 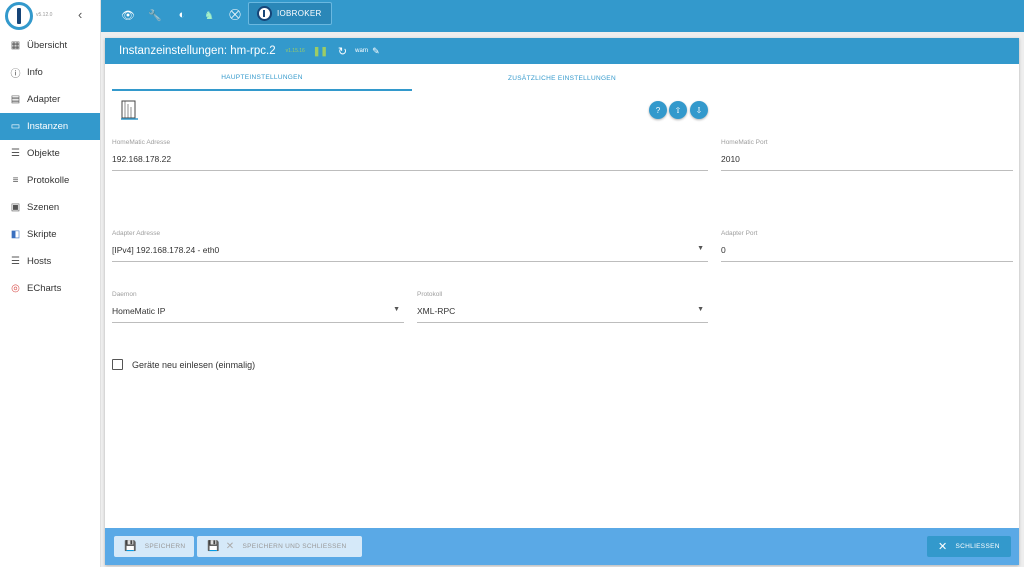 What do you see at coordinates (15, 261) in the screenshot?
I see `storage-icon: ☰` at bounding box center [15, 261].